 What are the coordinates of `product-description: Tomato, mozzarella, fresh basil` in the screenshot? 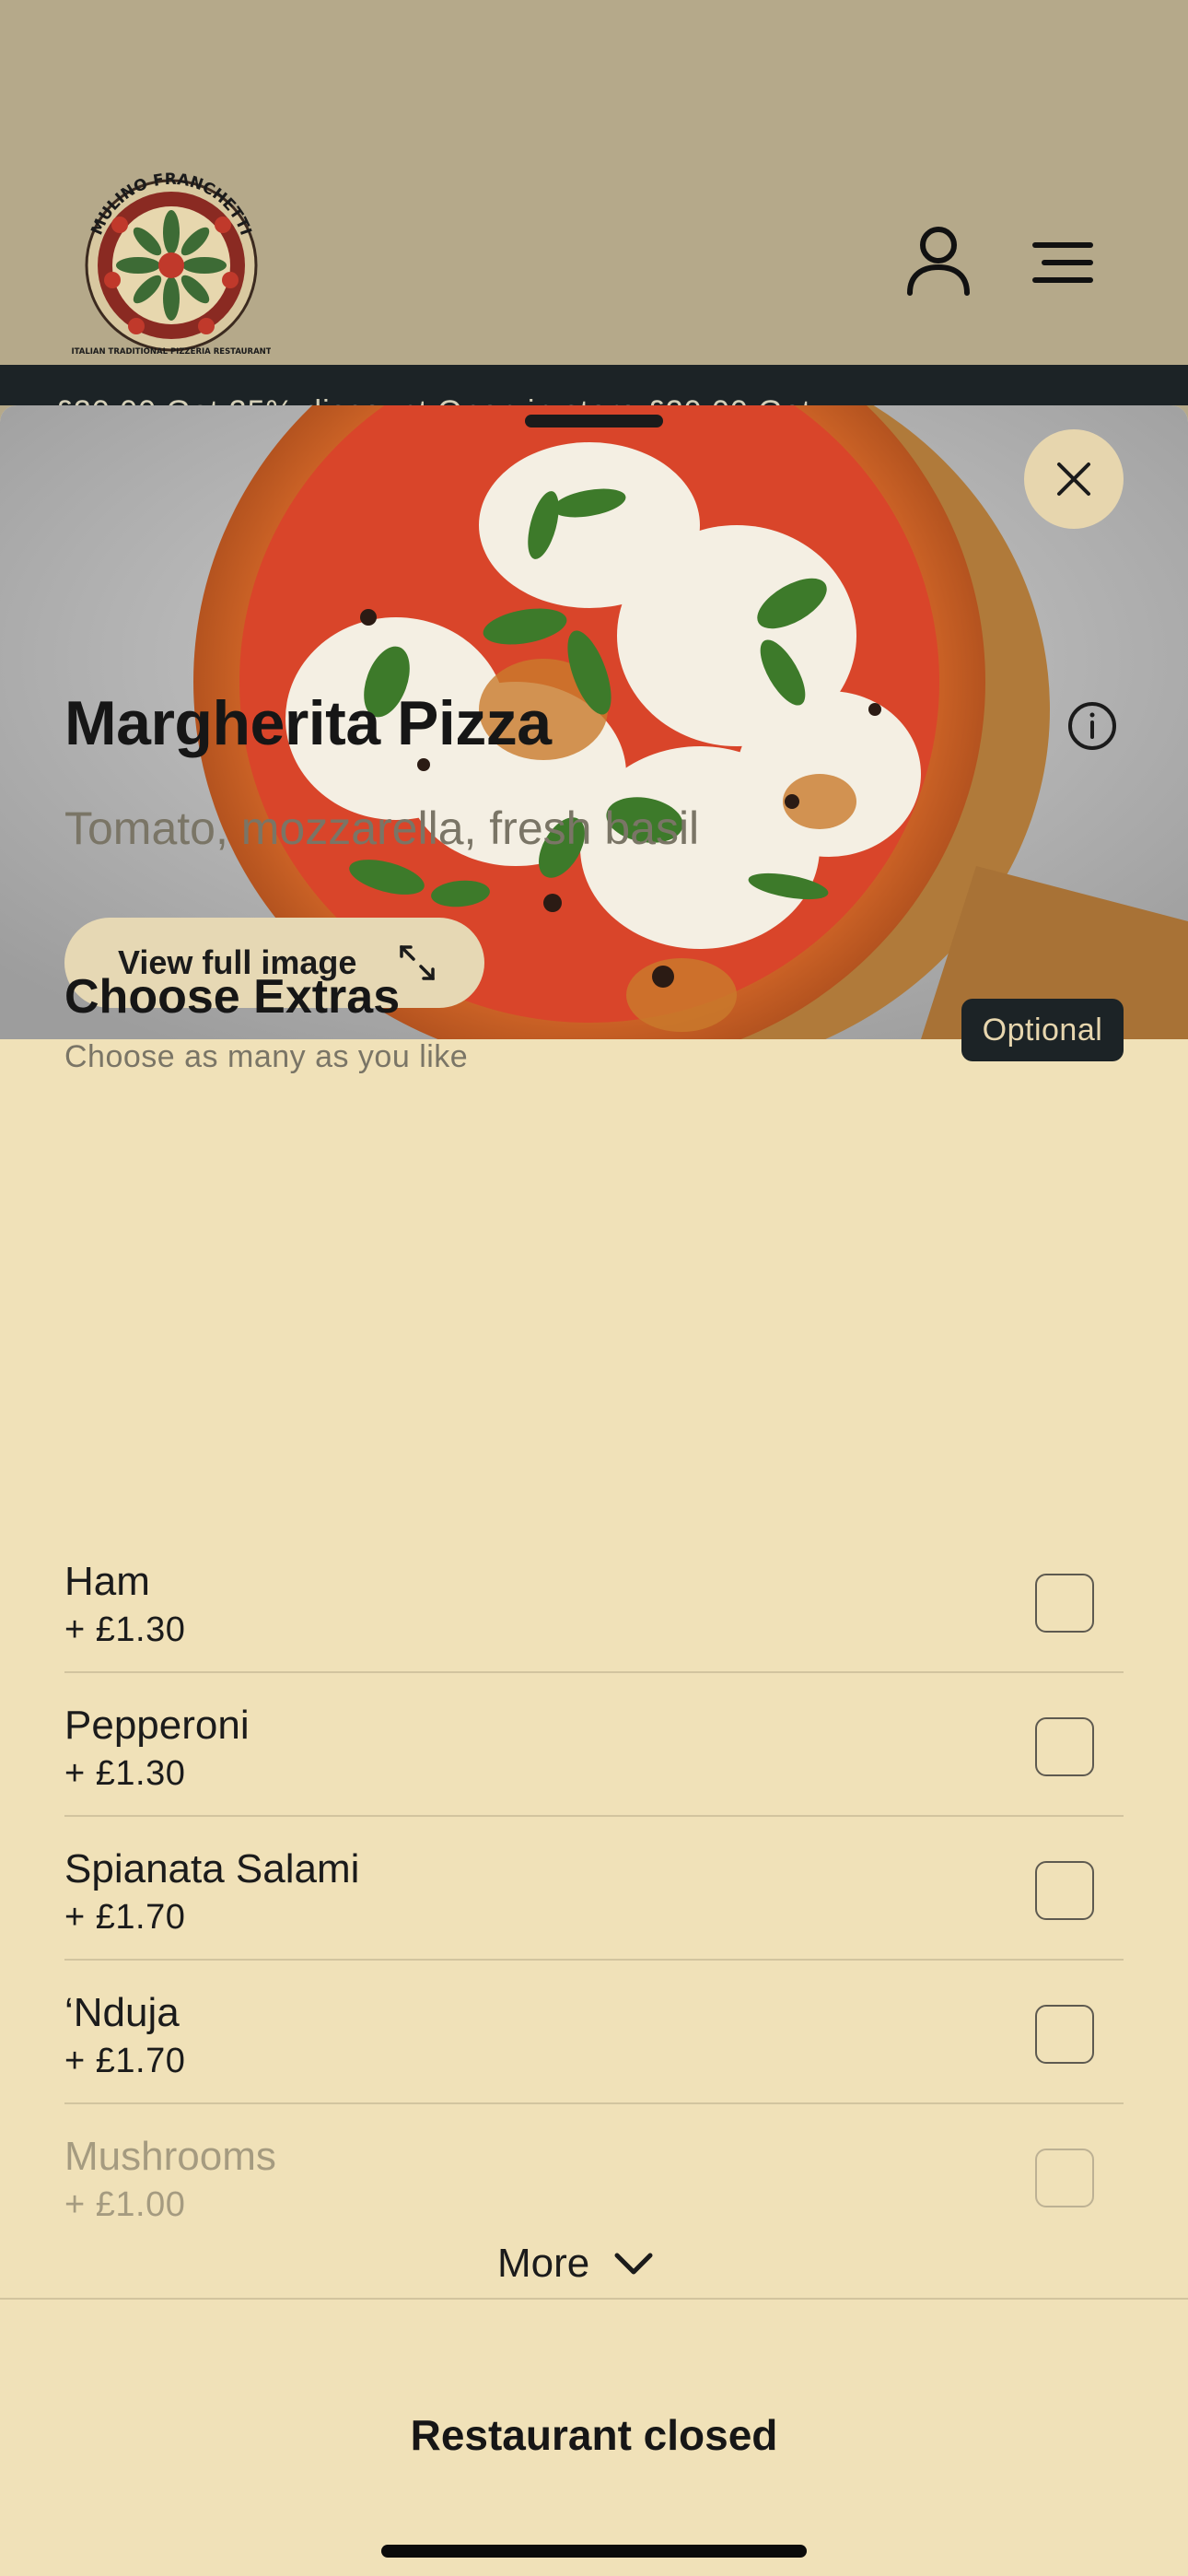 It's located at (382, 828).